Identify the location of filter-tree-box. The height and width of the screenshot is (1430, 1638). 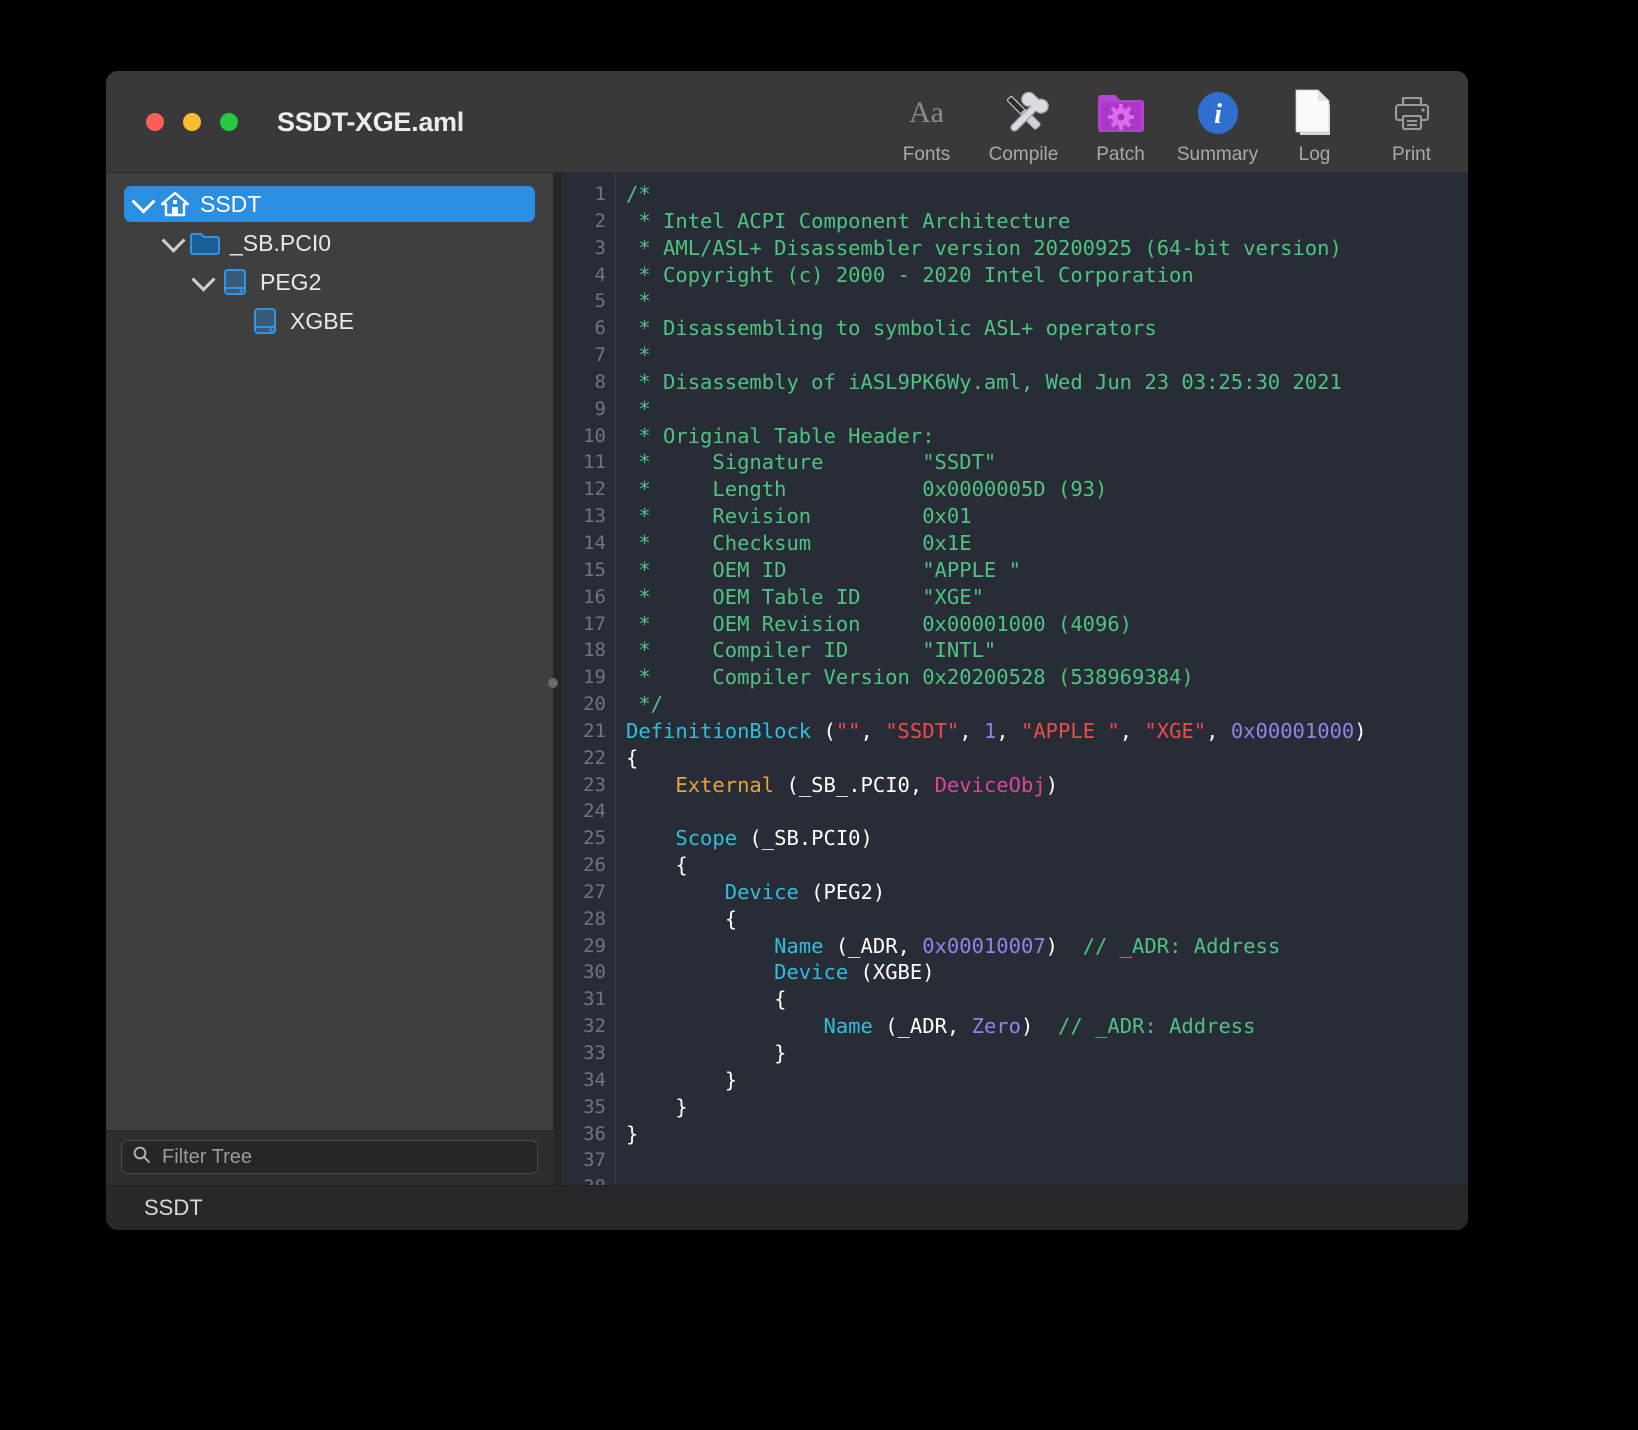
(329, 1157).